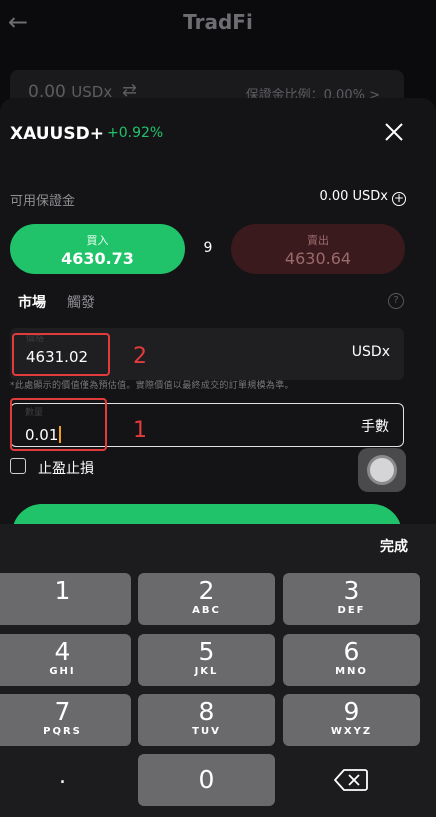 The height and width of the screenshot is (817, 436). Describe the element at coordinates (208, 248) in the screenshot. I see `spread-value: 9` at that location.